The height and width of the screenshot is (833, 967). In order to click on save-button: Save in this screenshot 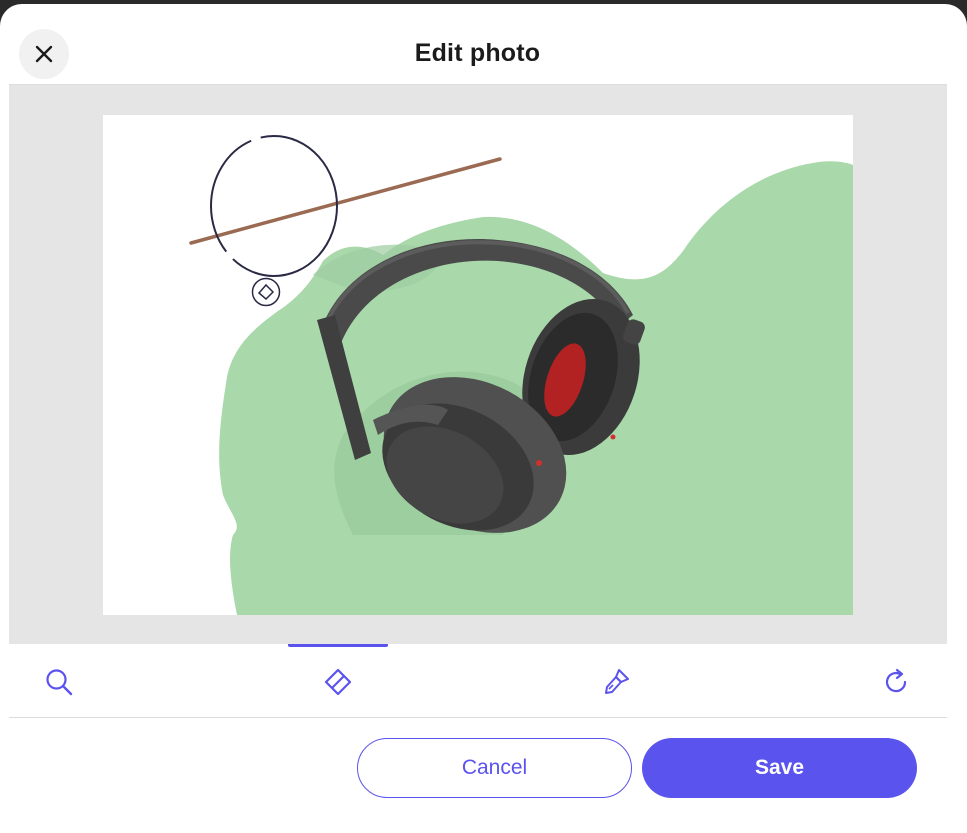, I will do `click(779, 768)`.